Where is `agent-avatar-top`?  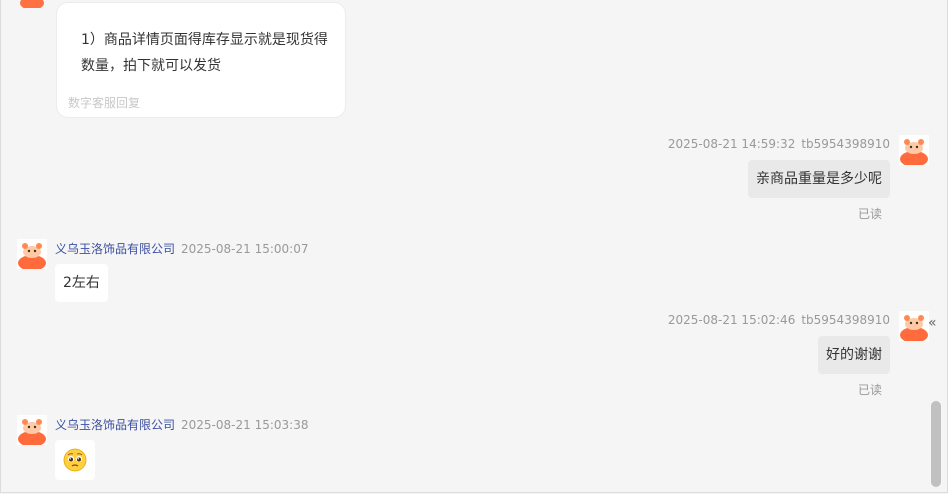
agent-avatar-top is located at coordinates (32, 4).